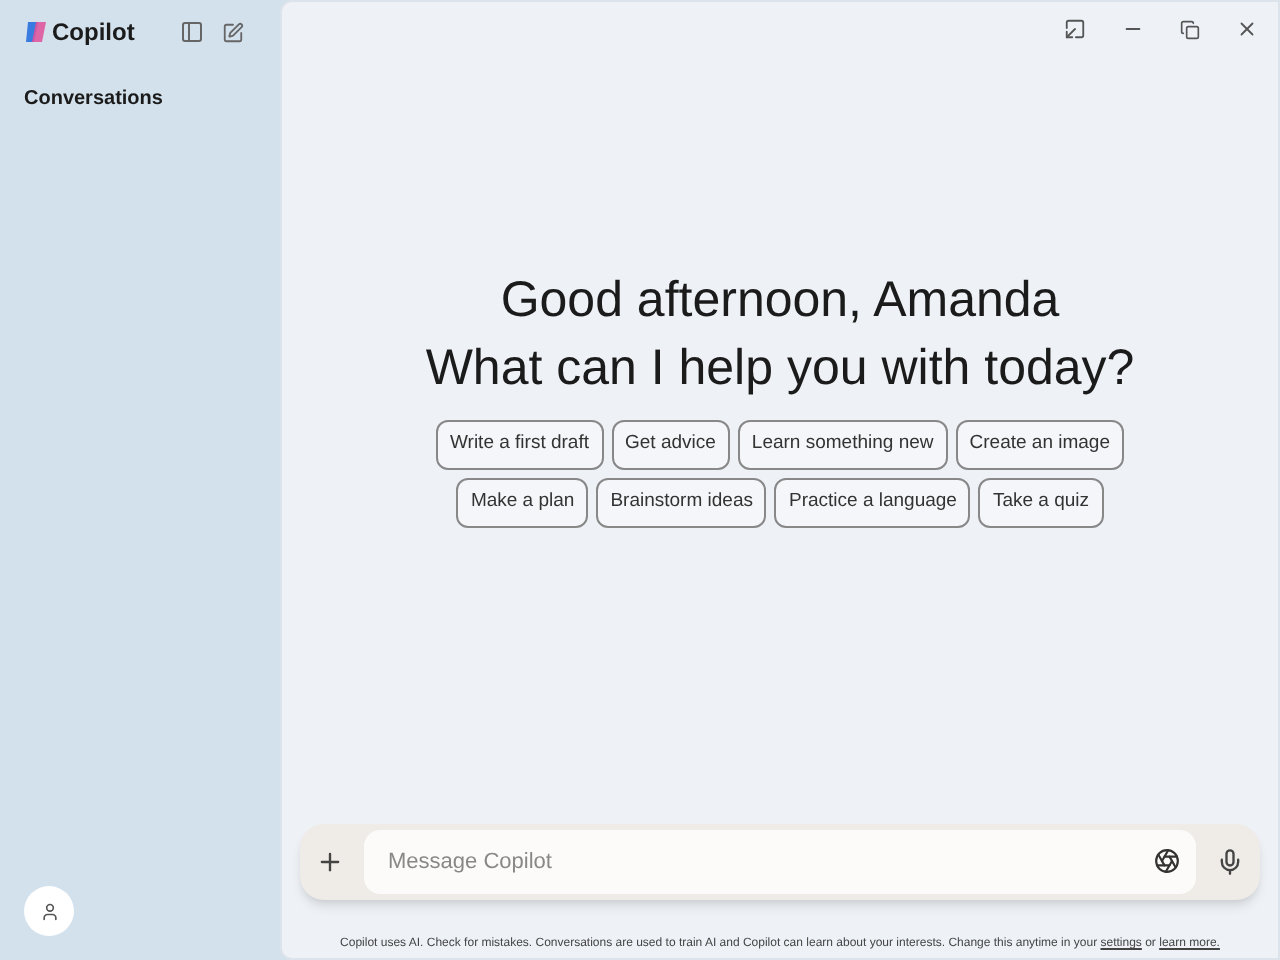 Image resolution: width=1280 pixels, height=960 pixels. What do you see at coordinates (1247, 29) in the screenshot?
I see `close-icon` at bounding box center [1247, 29].